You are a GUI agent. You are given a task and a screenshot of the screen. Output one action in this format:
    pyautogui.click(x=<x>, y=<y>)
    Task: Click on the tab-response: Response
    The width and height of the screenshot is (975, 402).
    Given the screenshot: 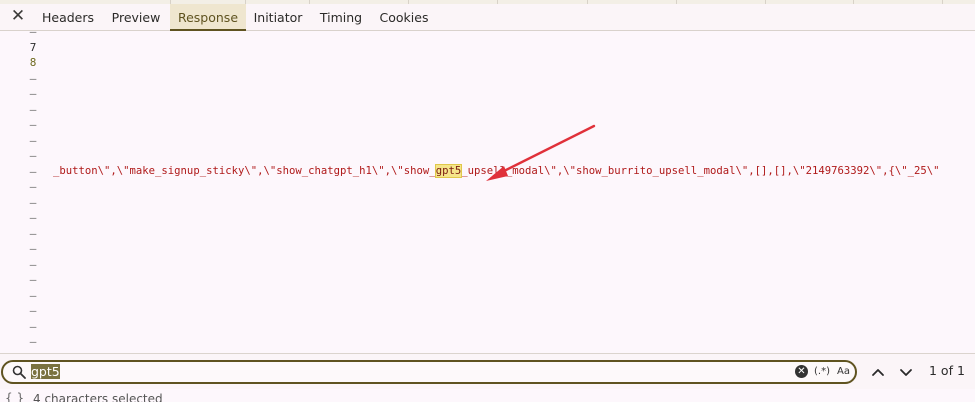 What is the action you would take?
    pyautogui.click(x=208, y=17)
    